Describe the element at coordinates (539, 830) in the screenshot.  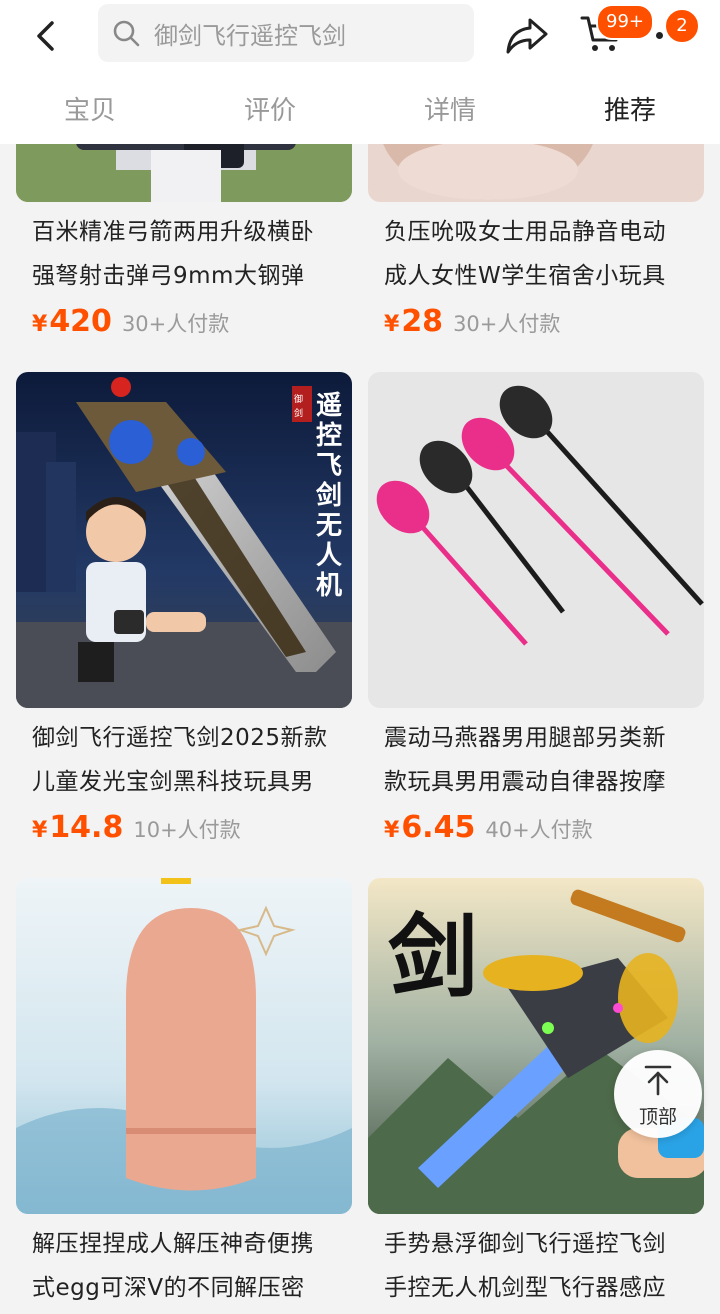
I see `sales-count: 40+人付款` at that location.